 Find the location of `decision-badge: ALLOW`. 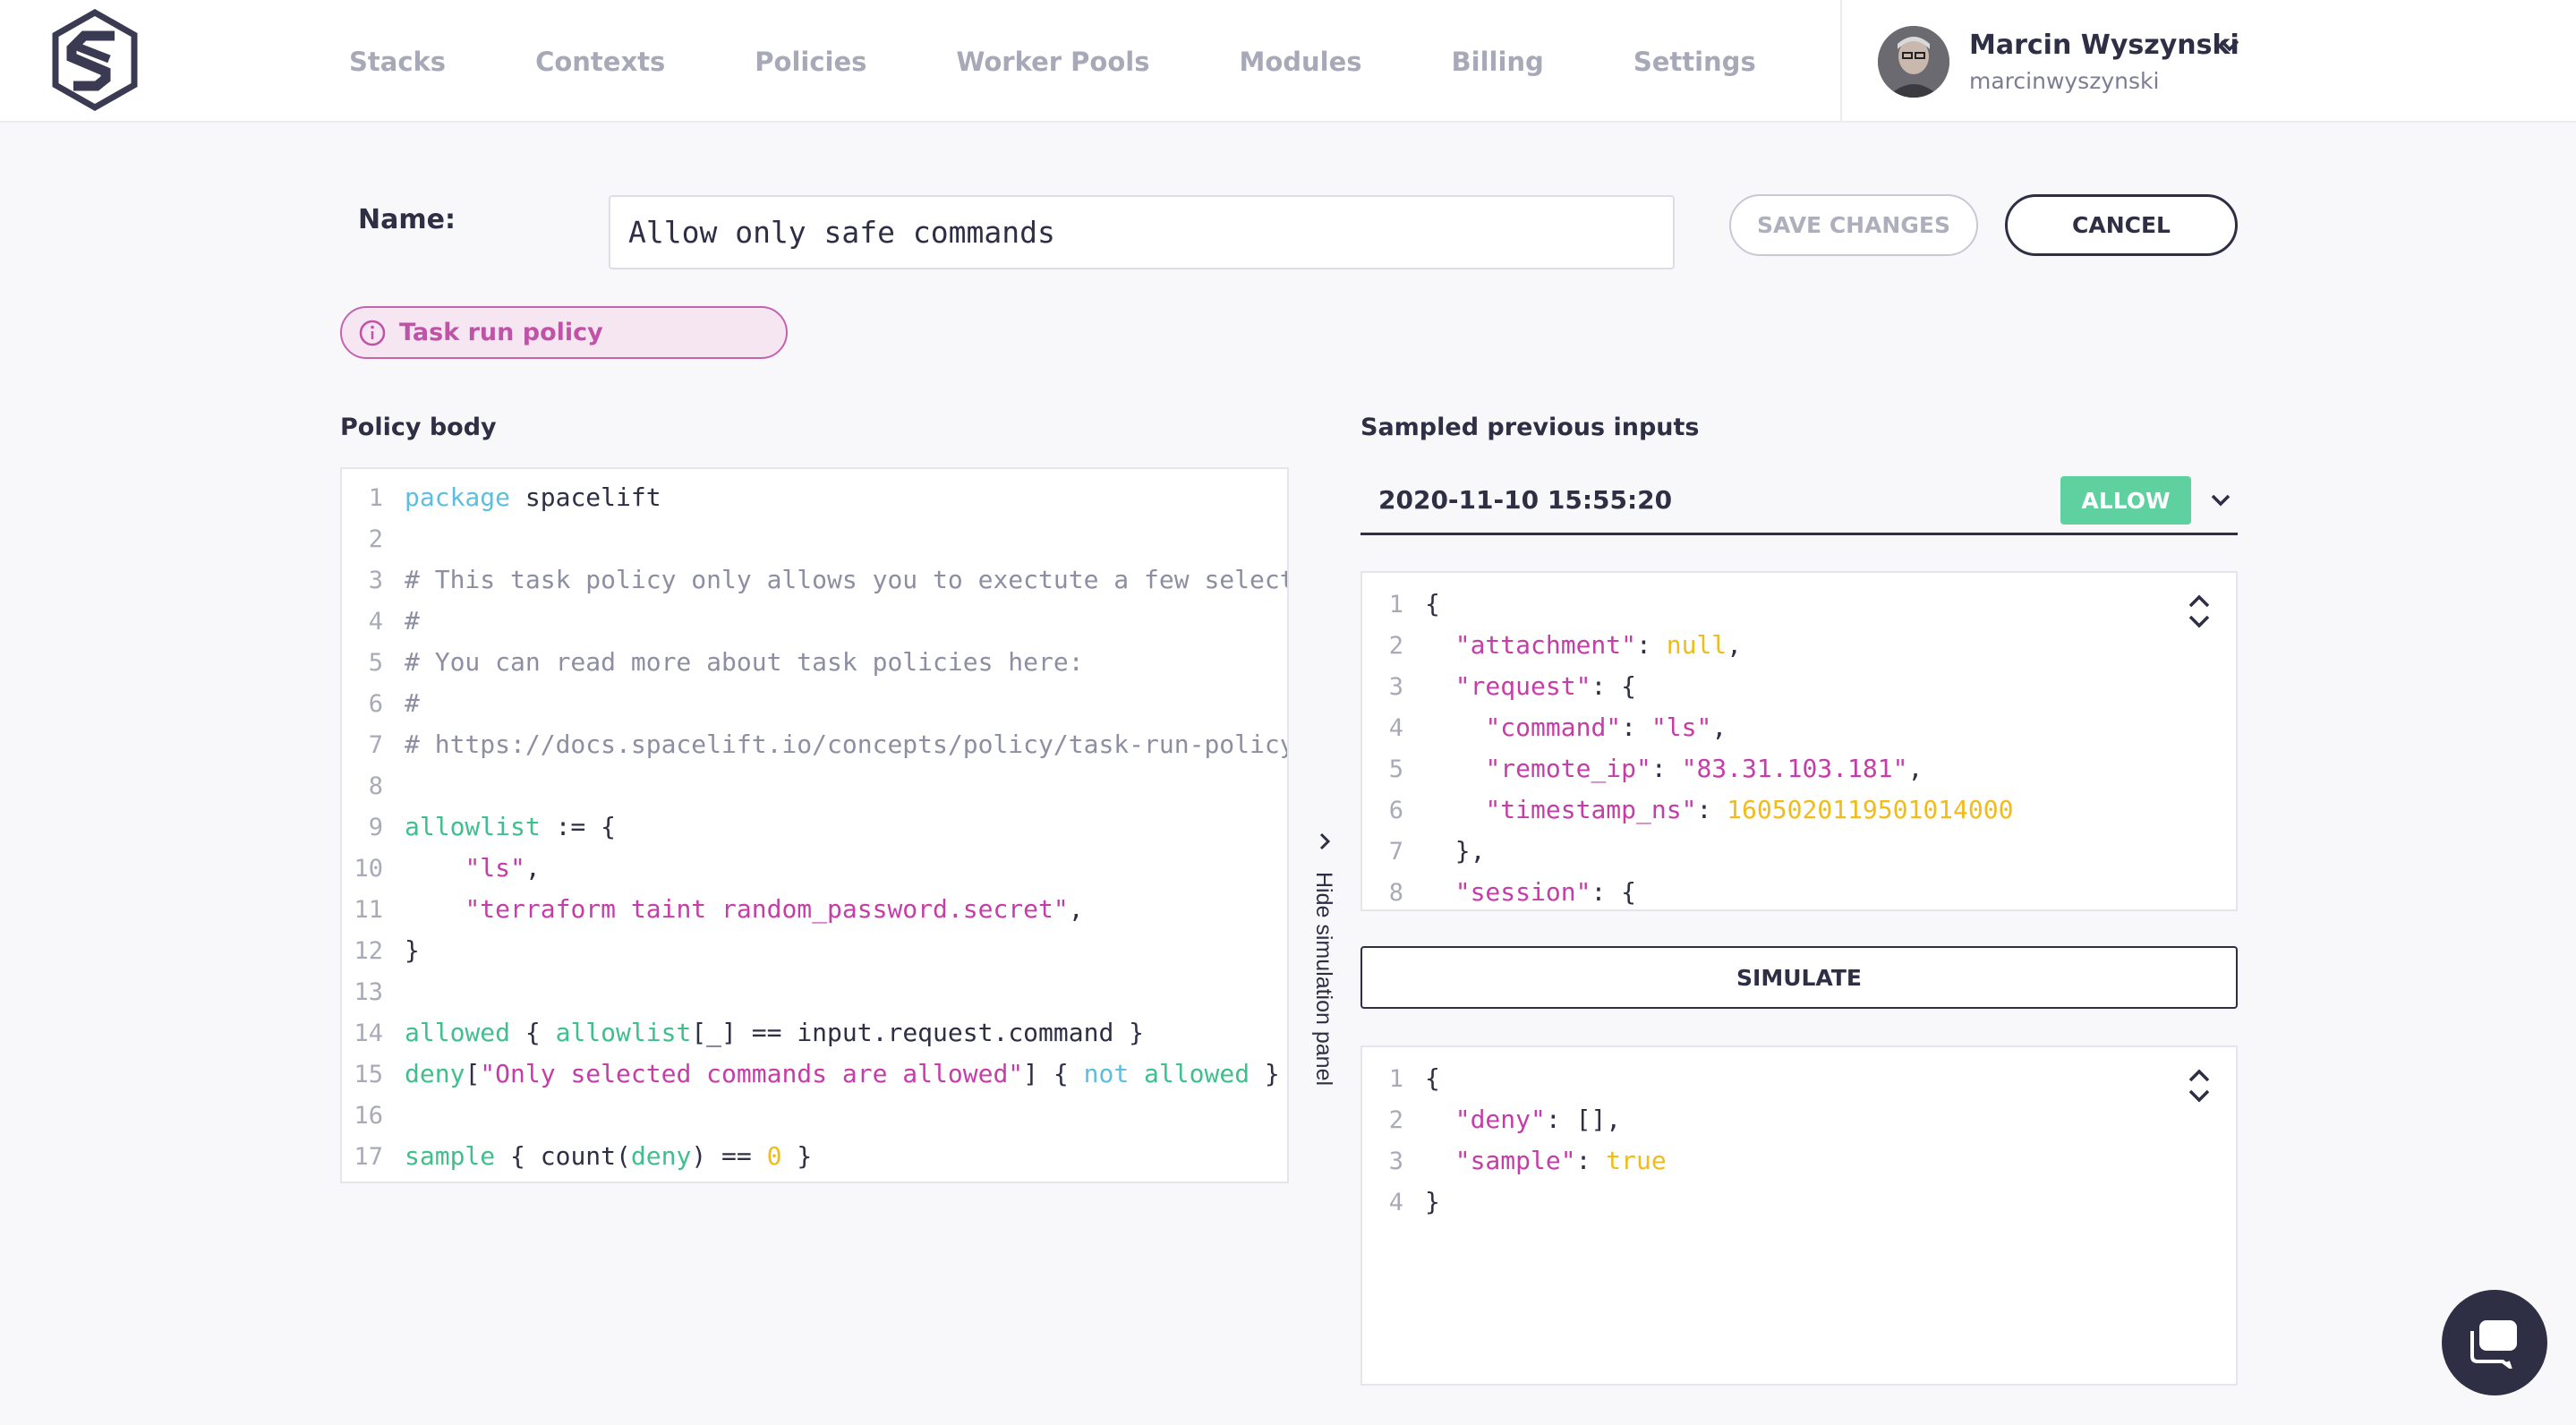

decision-badge: ALLOW is located at coordinates (2125, 501).